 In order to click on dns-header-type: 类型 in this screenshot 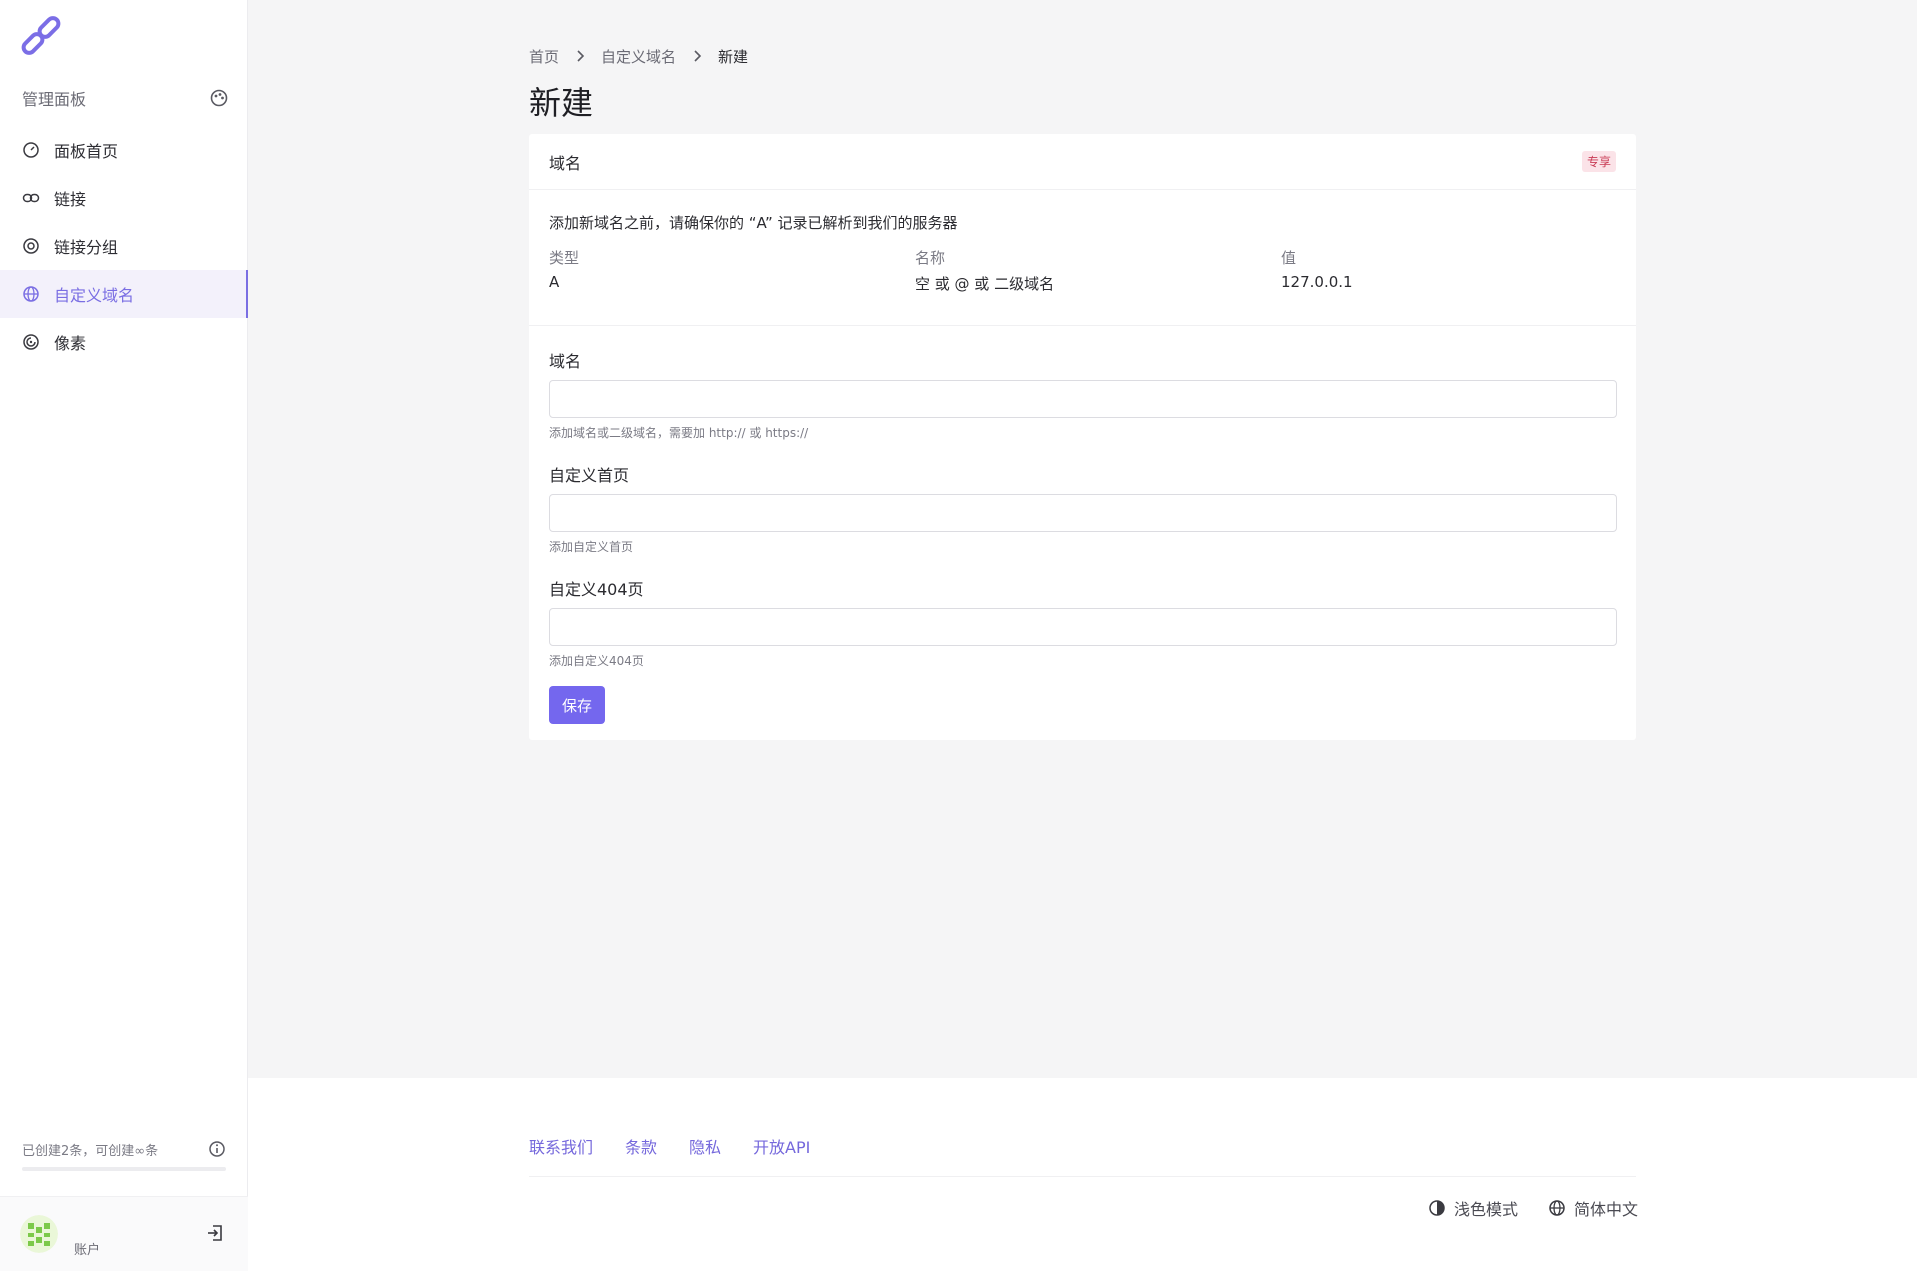, I will do `click(564, 258)`.